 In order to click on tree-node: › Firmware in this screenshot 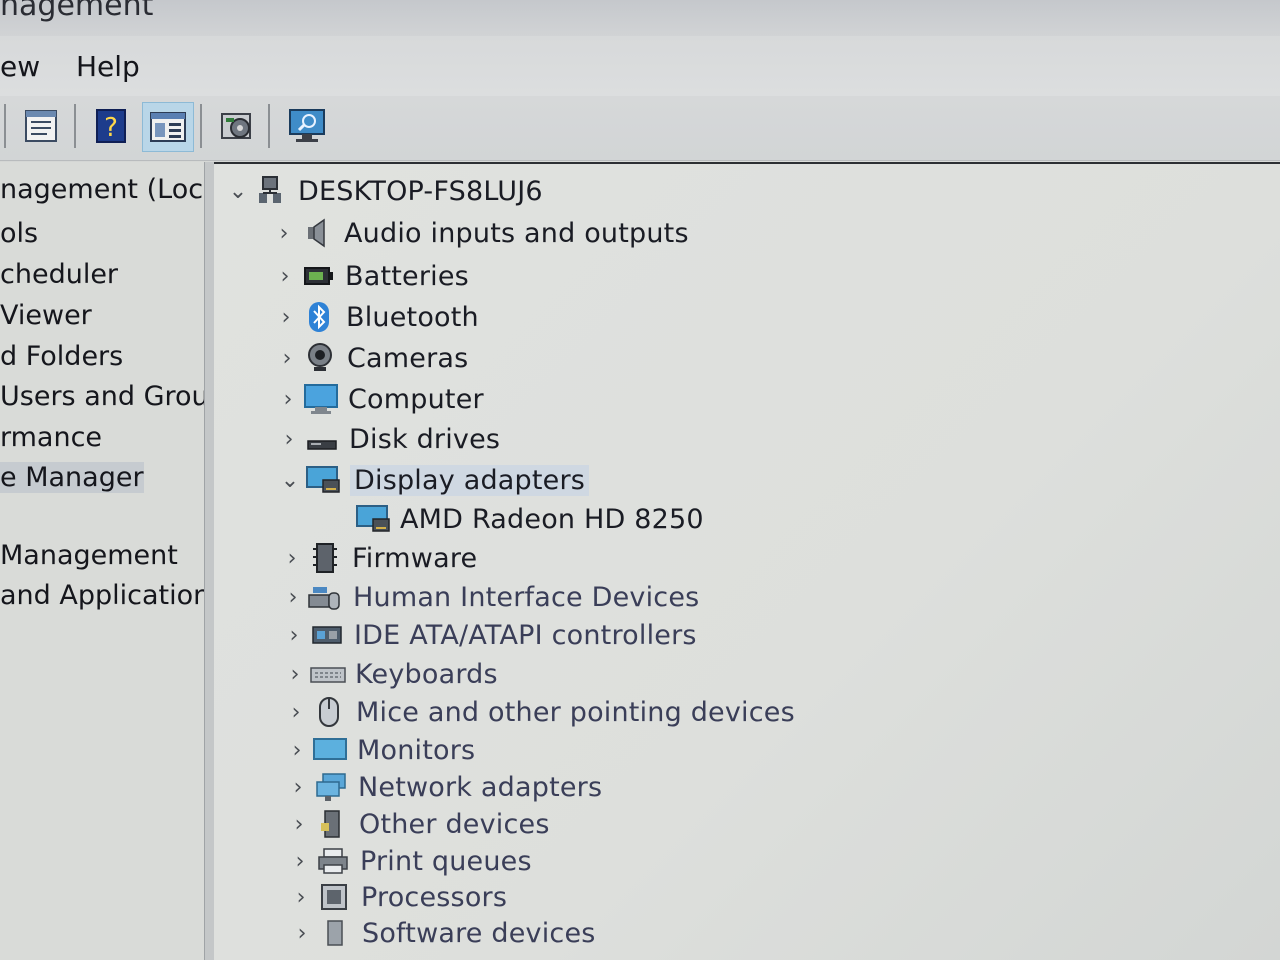, I will do `click(378, 558)`.